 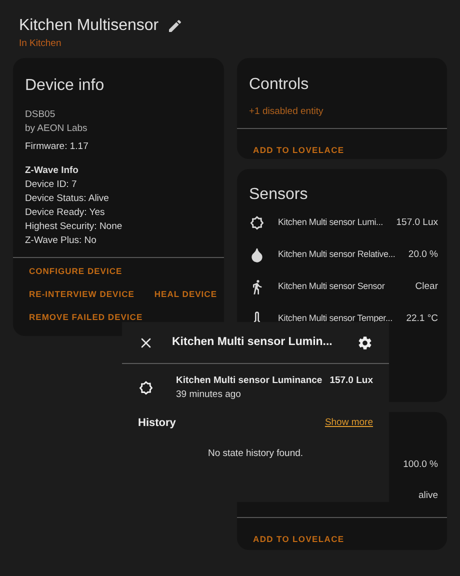 What do you see at coordinates (278, 195) in the screenshot?
I see `card-title: Sensors` at bounding box center [278, 195].